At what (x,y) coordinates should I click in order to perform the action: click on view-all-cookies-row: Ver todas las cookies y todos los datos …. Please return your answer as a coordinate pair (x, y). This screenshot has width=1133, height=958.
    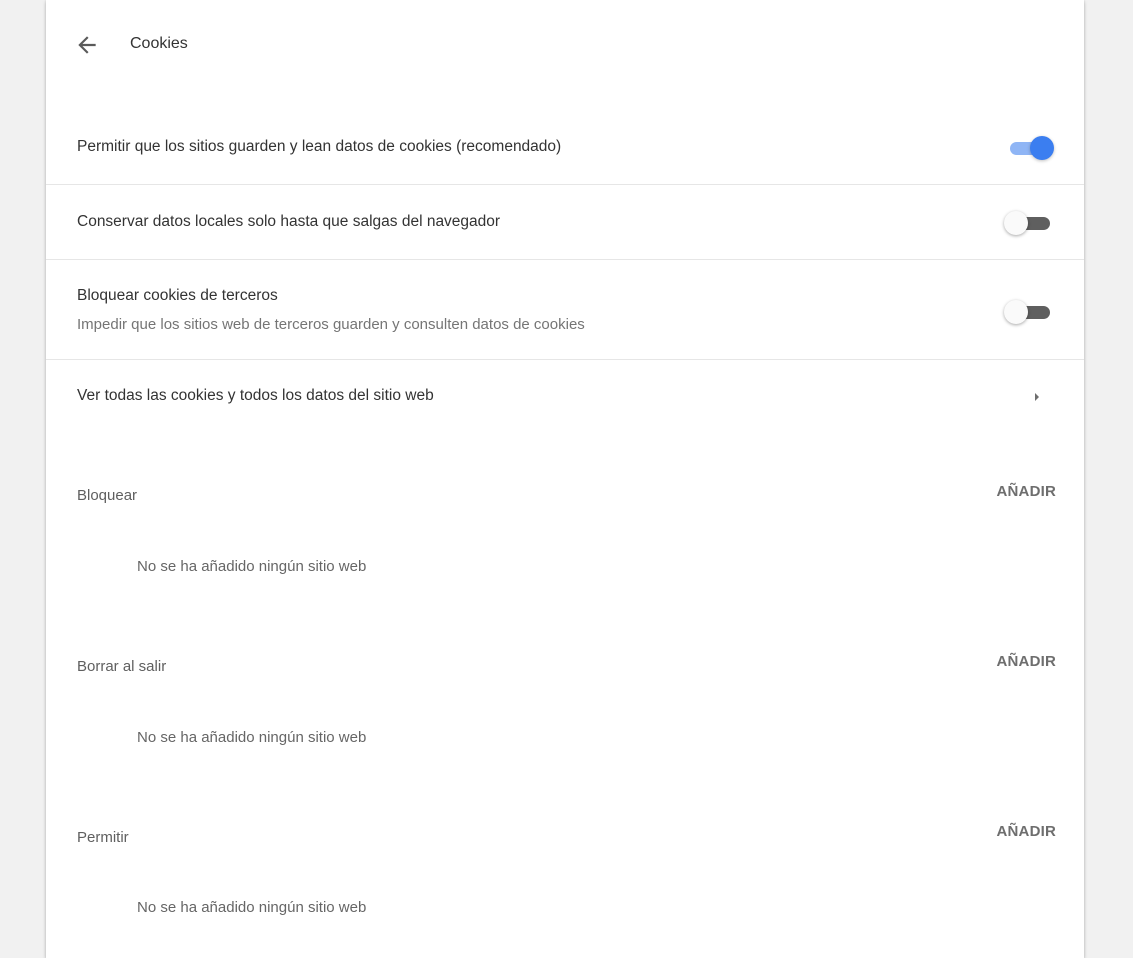
    Looking at the image, I should click on (565, 396).